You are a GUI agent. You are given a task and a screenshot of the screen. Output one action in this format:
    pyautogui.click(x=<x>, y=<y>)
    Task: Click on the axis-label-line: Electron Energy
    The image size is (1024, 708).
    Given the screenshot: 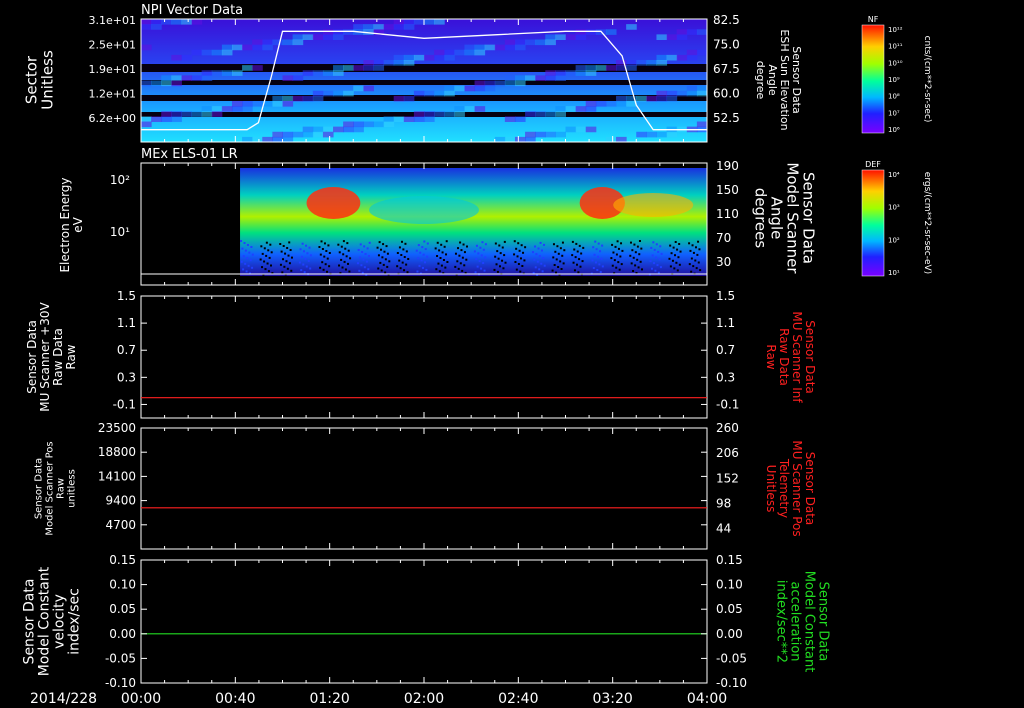 What is the action you would take?
    pyautogui.click(x=65, y=224)
    